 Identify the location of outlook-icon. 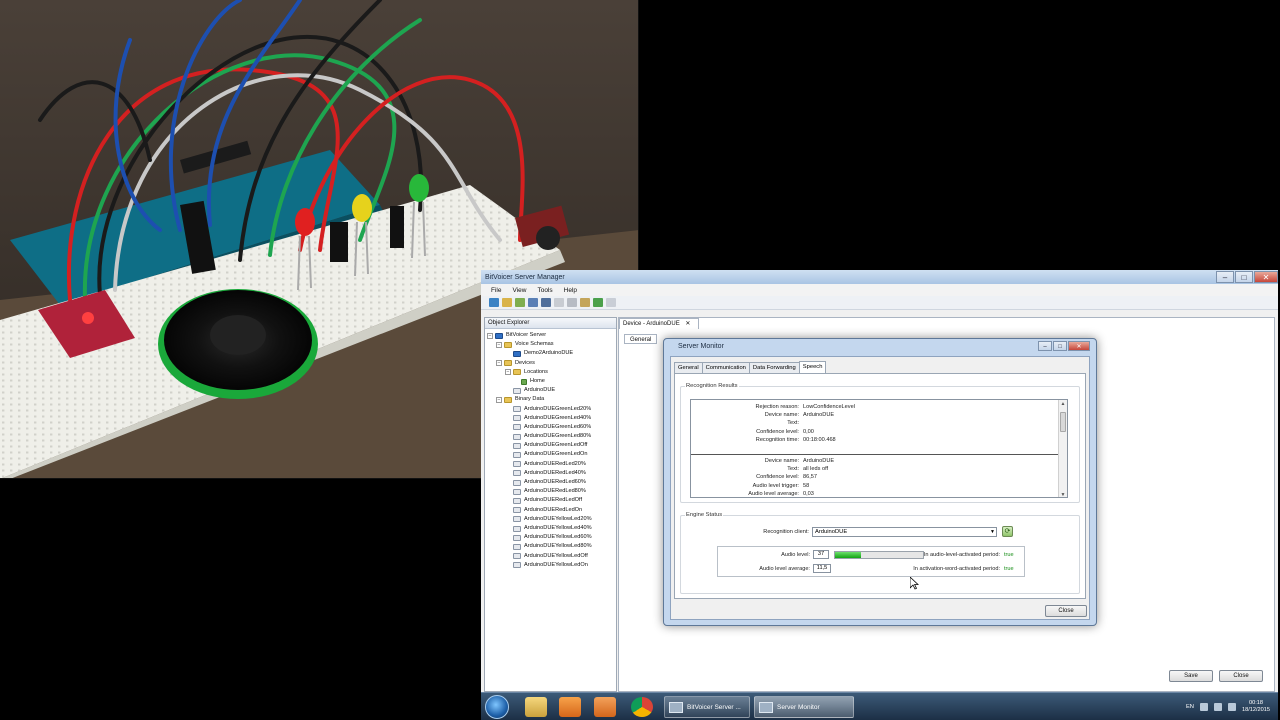
(605, 707).